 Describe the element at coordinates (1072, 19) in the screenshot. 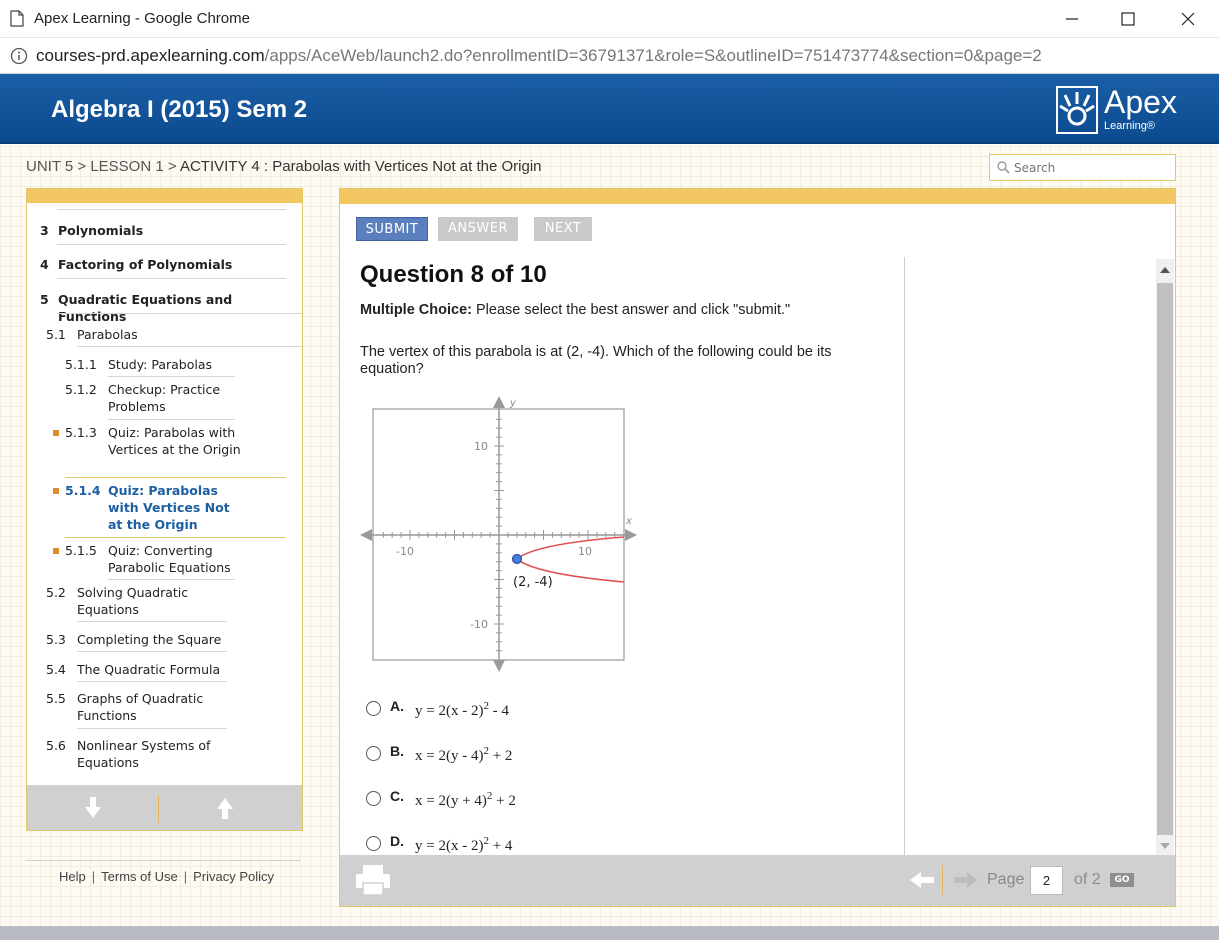

I see `minimize-icon` at that location.